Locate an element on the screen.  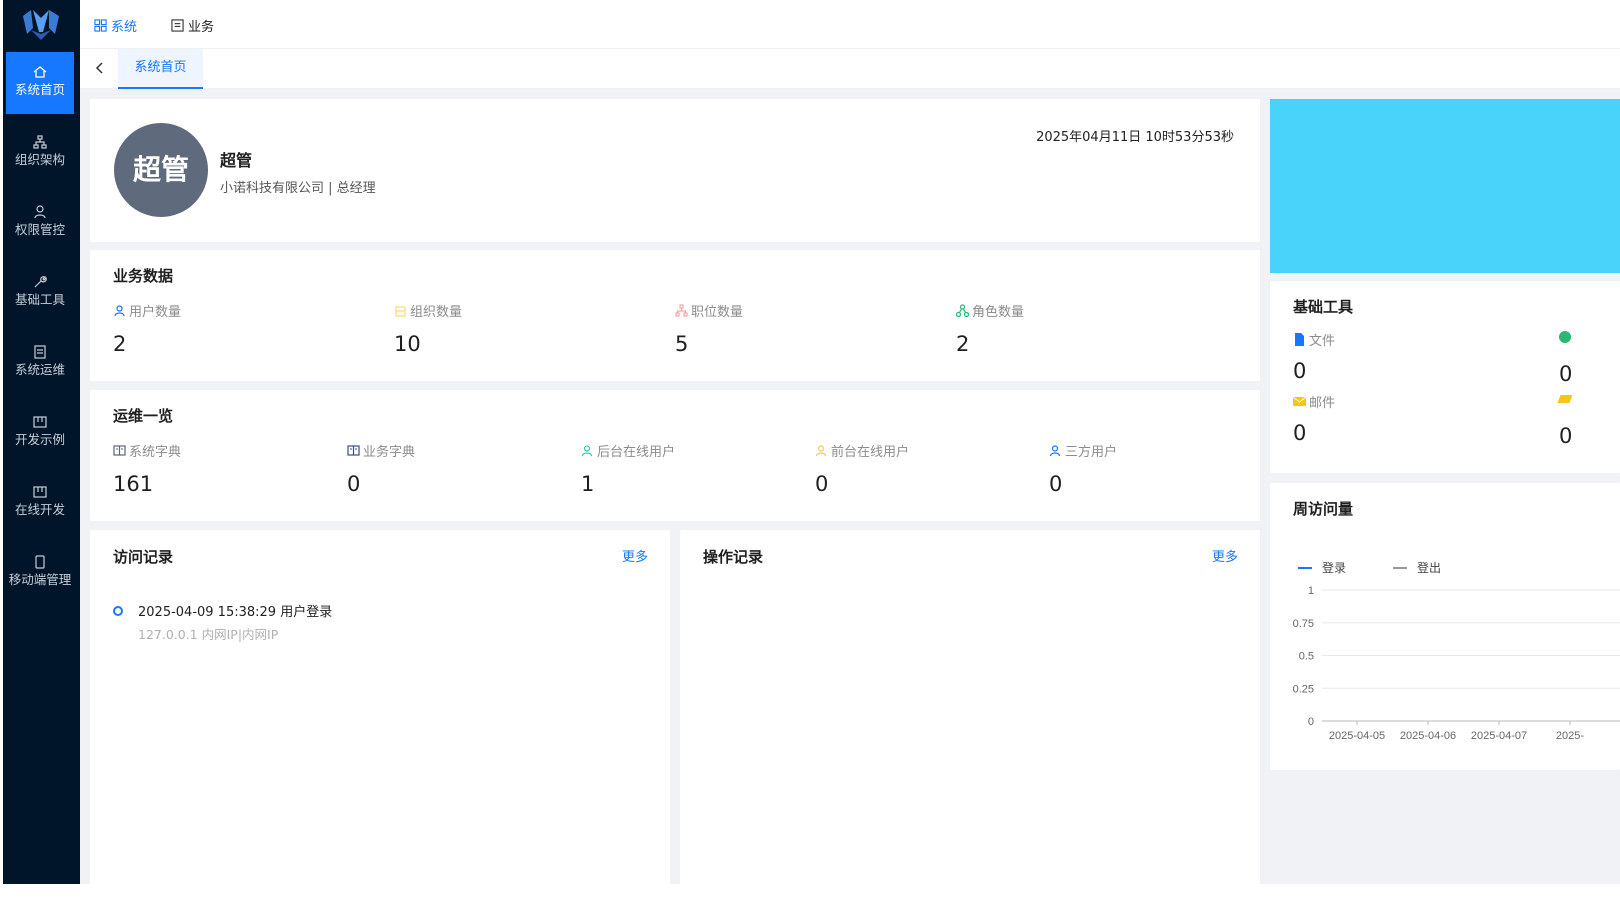
business-stat: 用户数量 2 is located at coordinates (147, 328).